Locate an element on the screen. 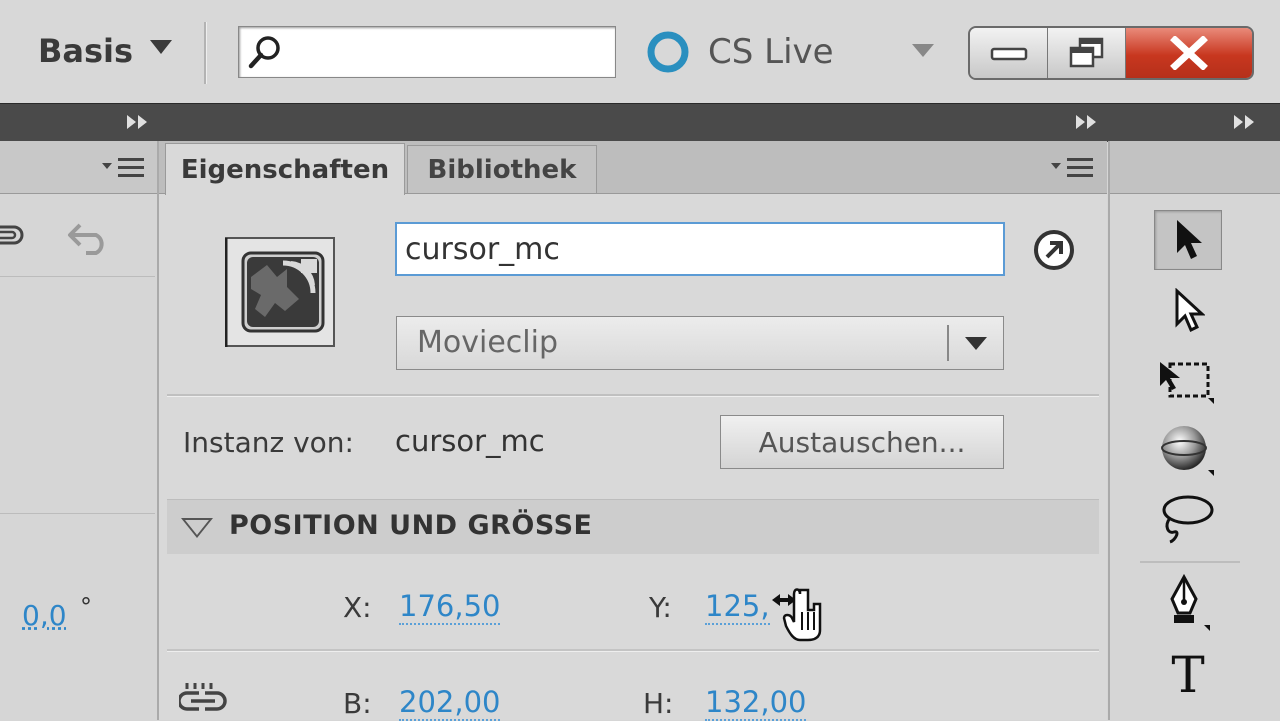 The image size is (1280, 721). lasso-icon is located at coordinates (1188, 519).